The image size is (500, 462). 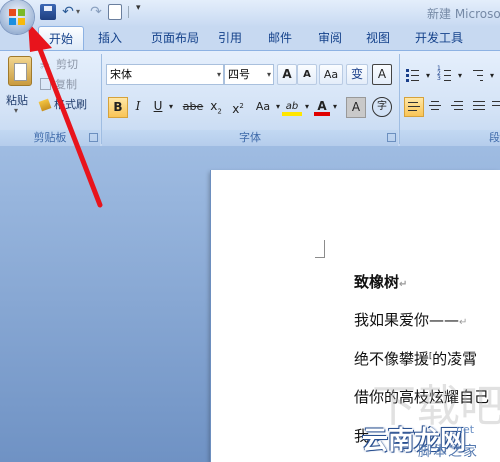 I want to click on tab-review: 审阅, so click(x=330, y=38).